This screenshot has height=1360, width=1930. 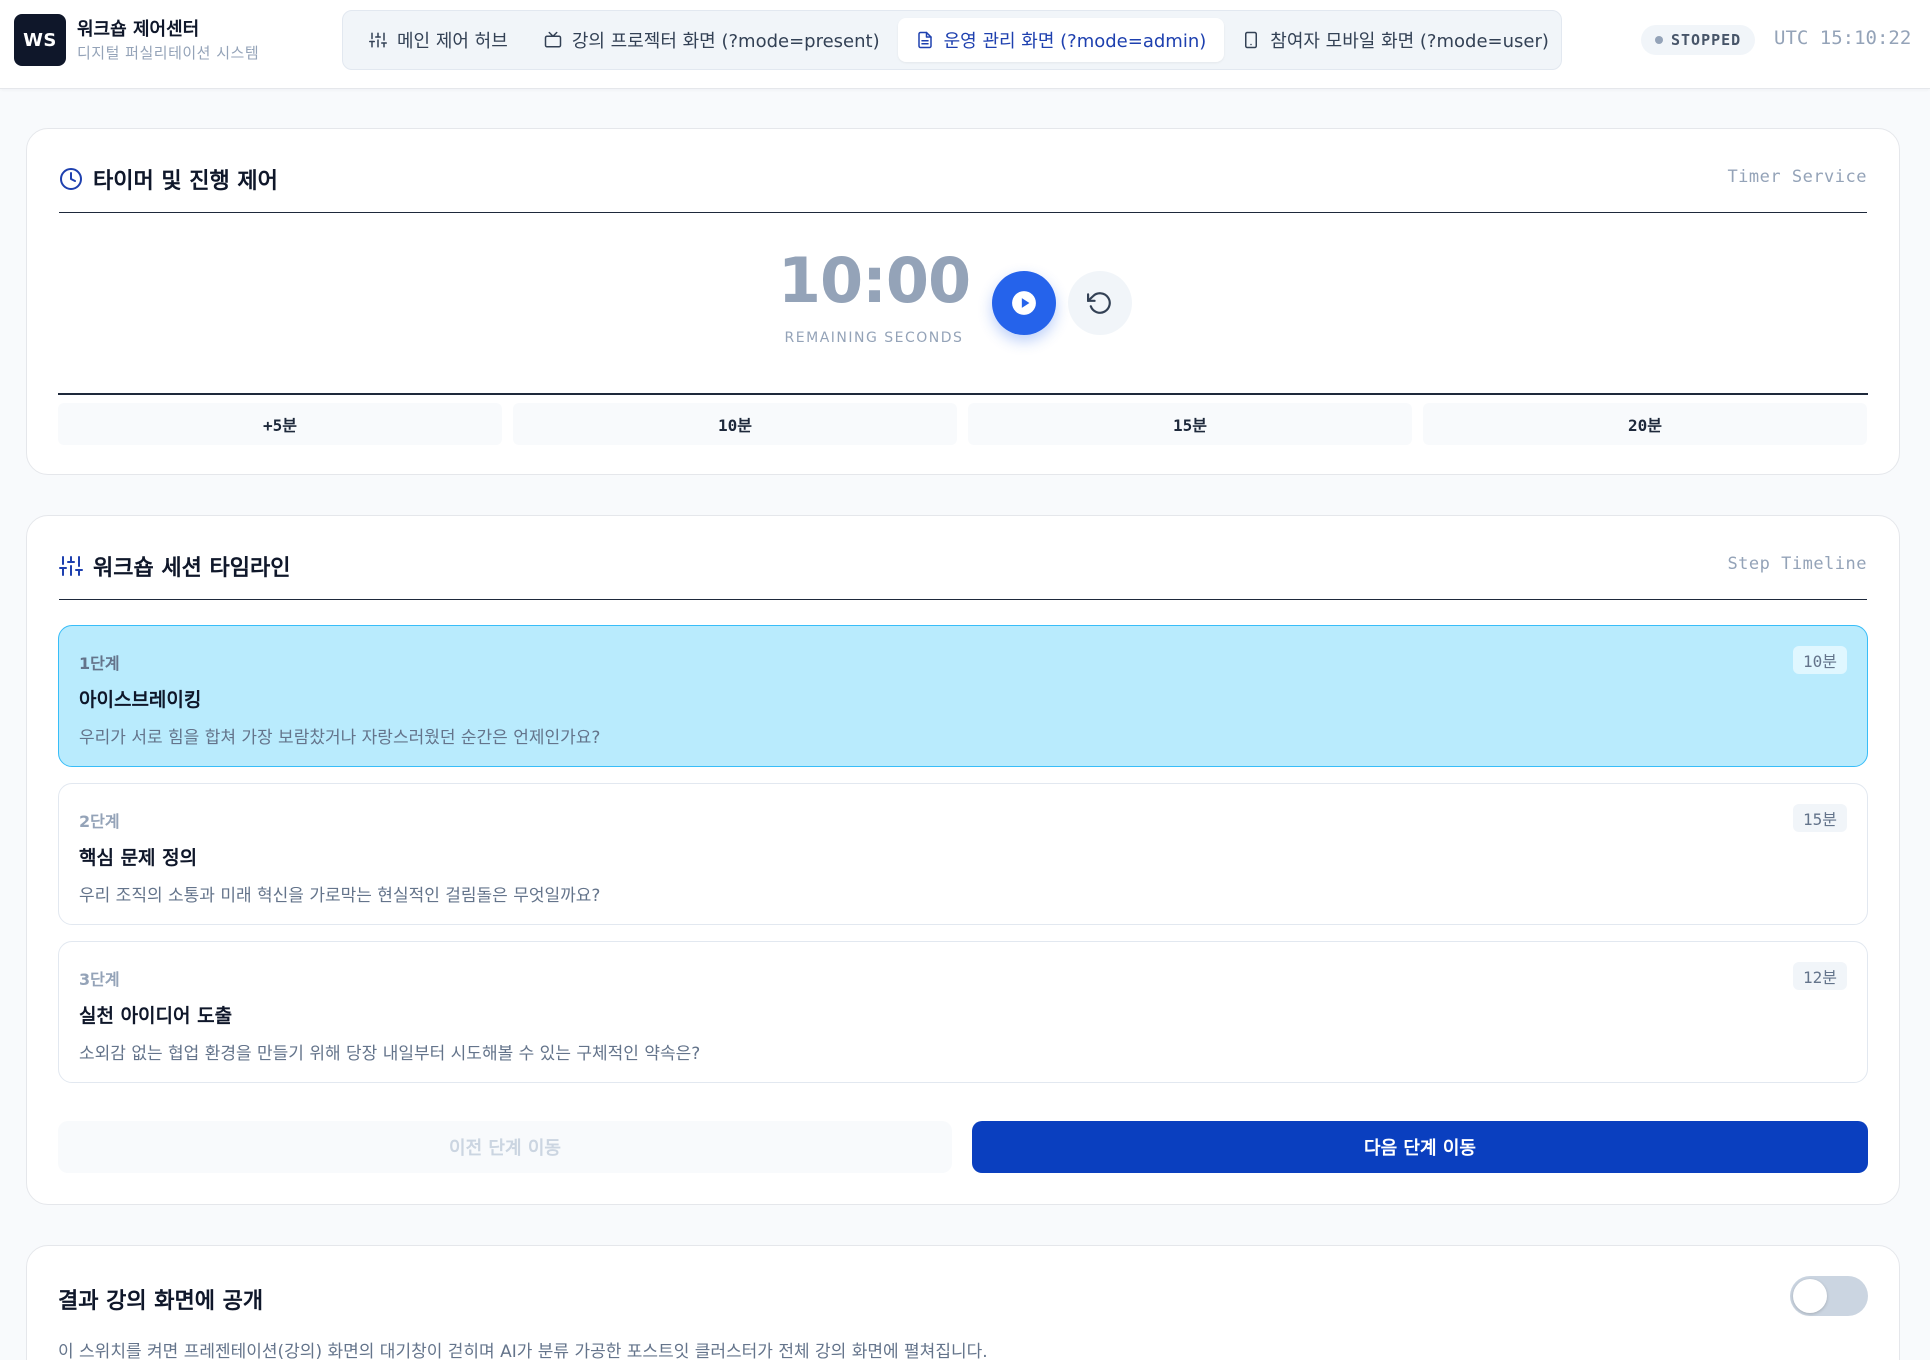 I want to click on tab-main-hub: 메인 제어 허브, so click(x=438, y=40).